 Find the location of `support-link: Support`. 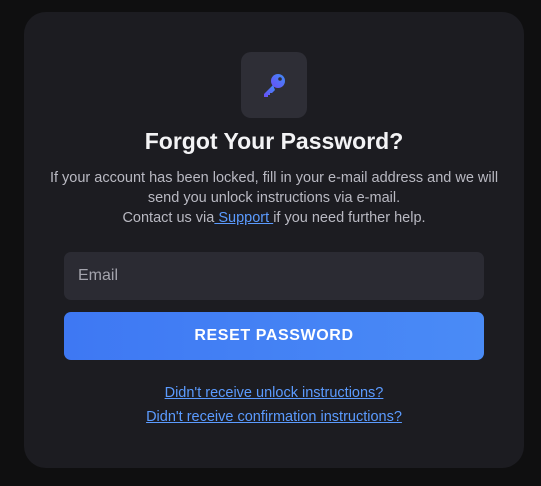

support-link: Support is located at coordinates (243, 218).